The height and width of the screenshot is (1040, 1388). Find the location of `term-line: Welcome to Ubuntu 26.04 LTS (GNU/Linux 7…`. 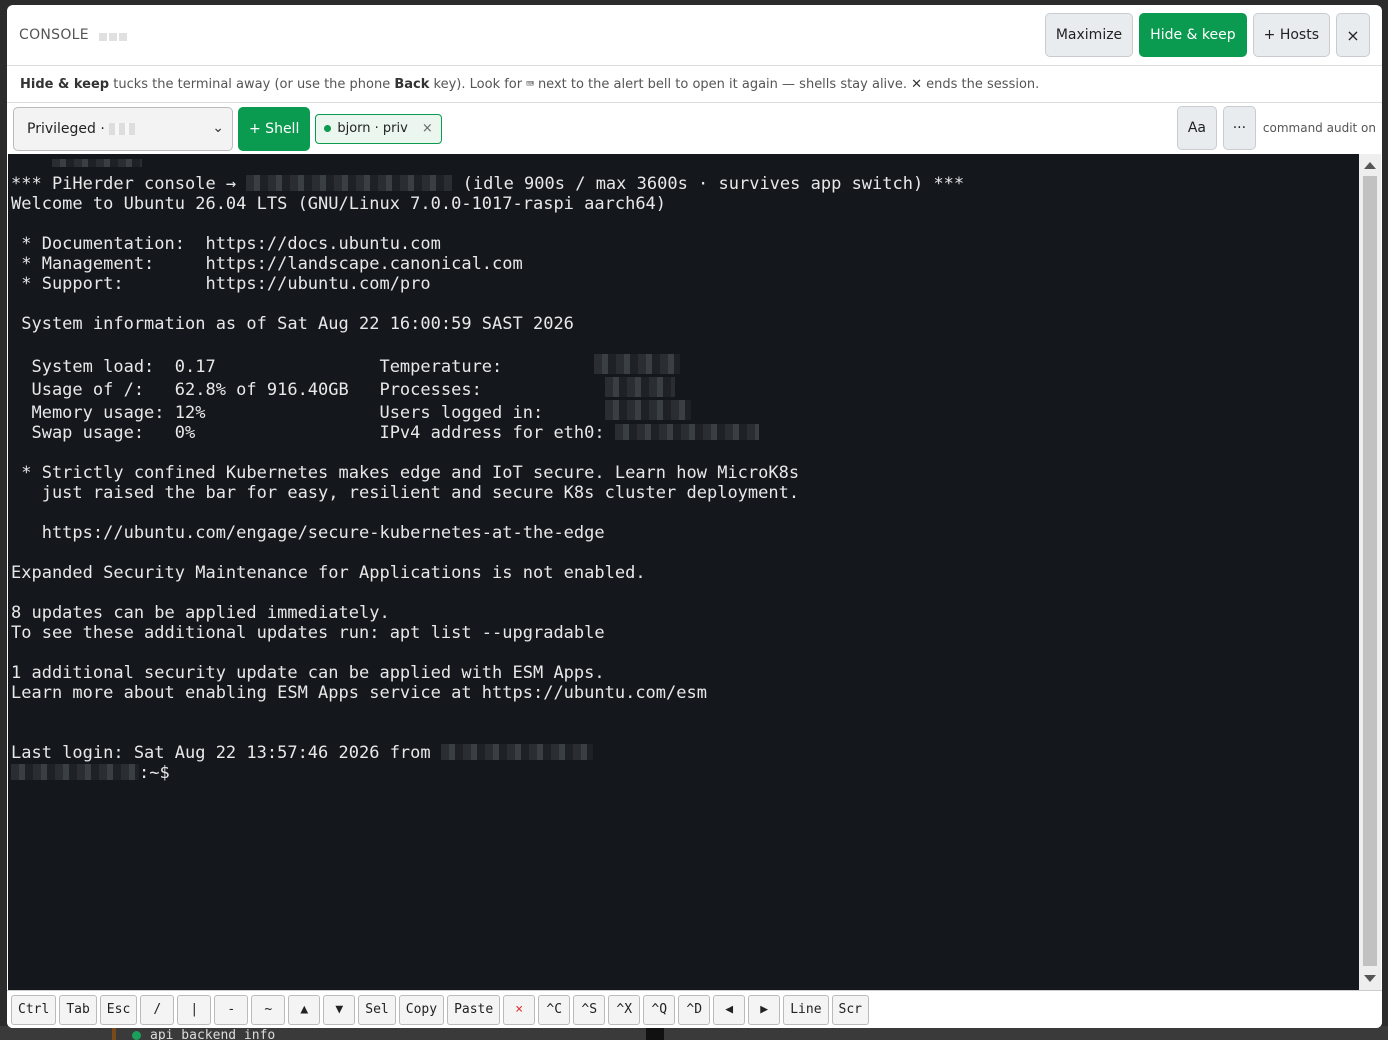

term-line: Welcome to Ubuntu 26.04 LTS (GNU/Linux 7… is located at coordinates (339, 204).